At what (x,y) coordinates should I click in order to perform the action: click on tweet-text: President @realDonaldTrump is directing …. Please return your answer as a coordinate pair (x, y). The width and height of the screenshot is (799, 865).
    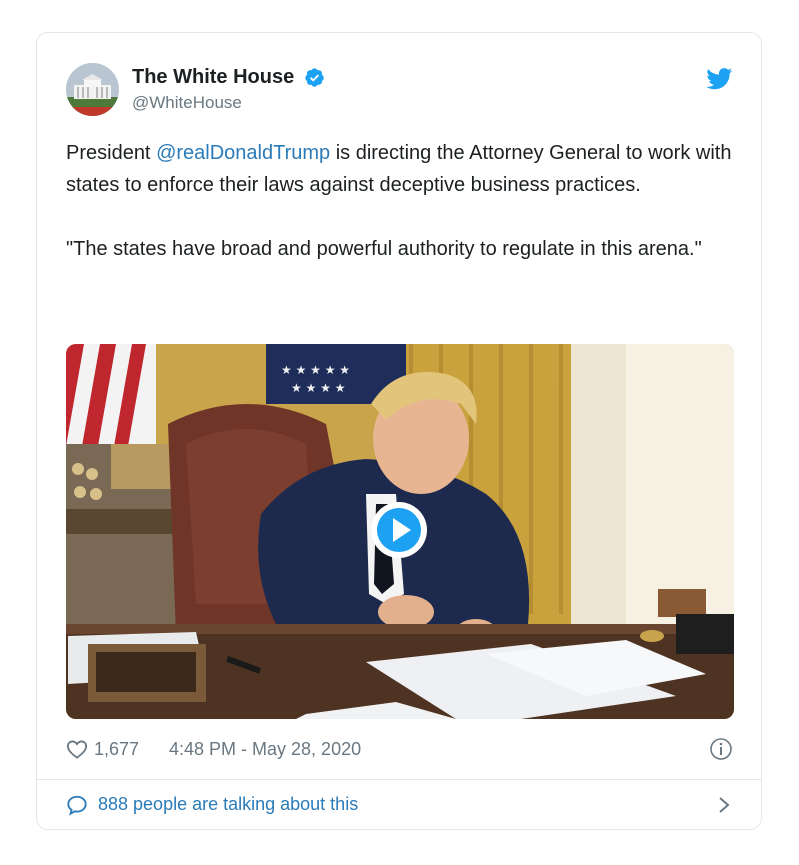
    Looking at the image, I should click on (401, 201).